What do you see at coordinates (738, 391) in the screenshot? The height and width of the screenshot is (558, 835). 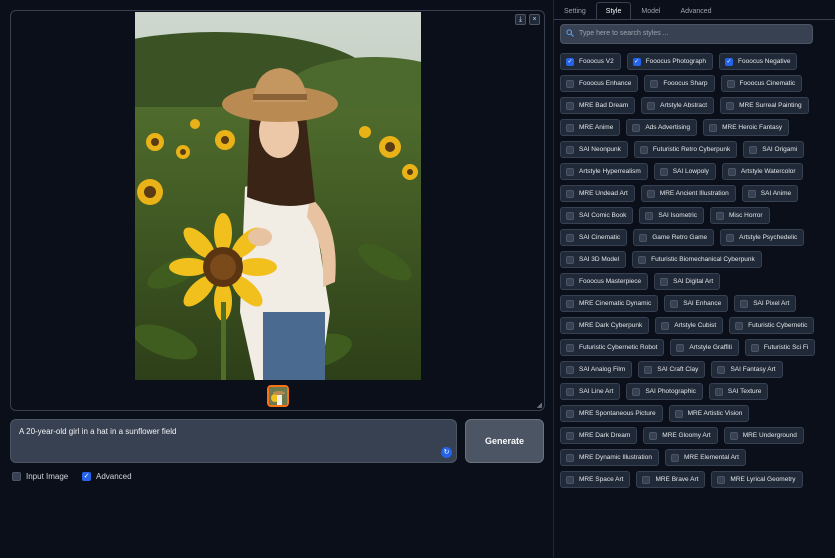 I see `style-option: SAI Texture` at bounding box center [738, 391].